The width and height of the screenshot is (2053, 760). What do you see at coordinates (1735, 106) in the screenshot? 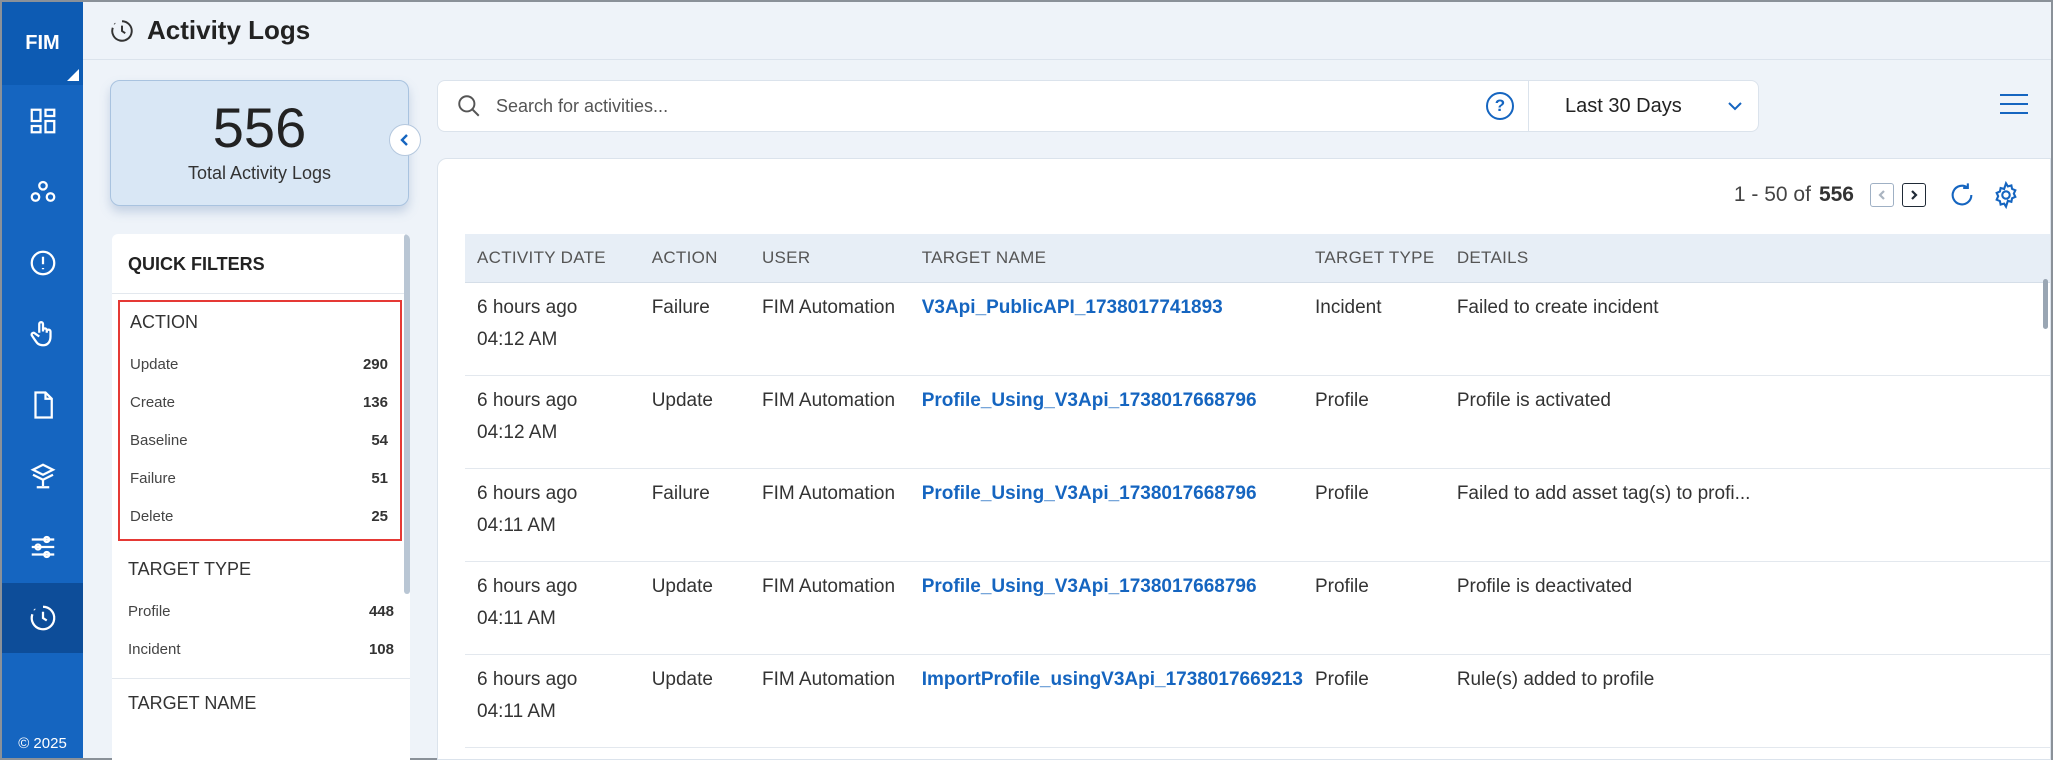
I see `chevron-down-icon` at bounding box center [1735, 106].